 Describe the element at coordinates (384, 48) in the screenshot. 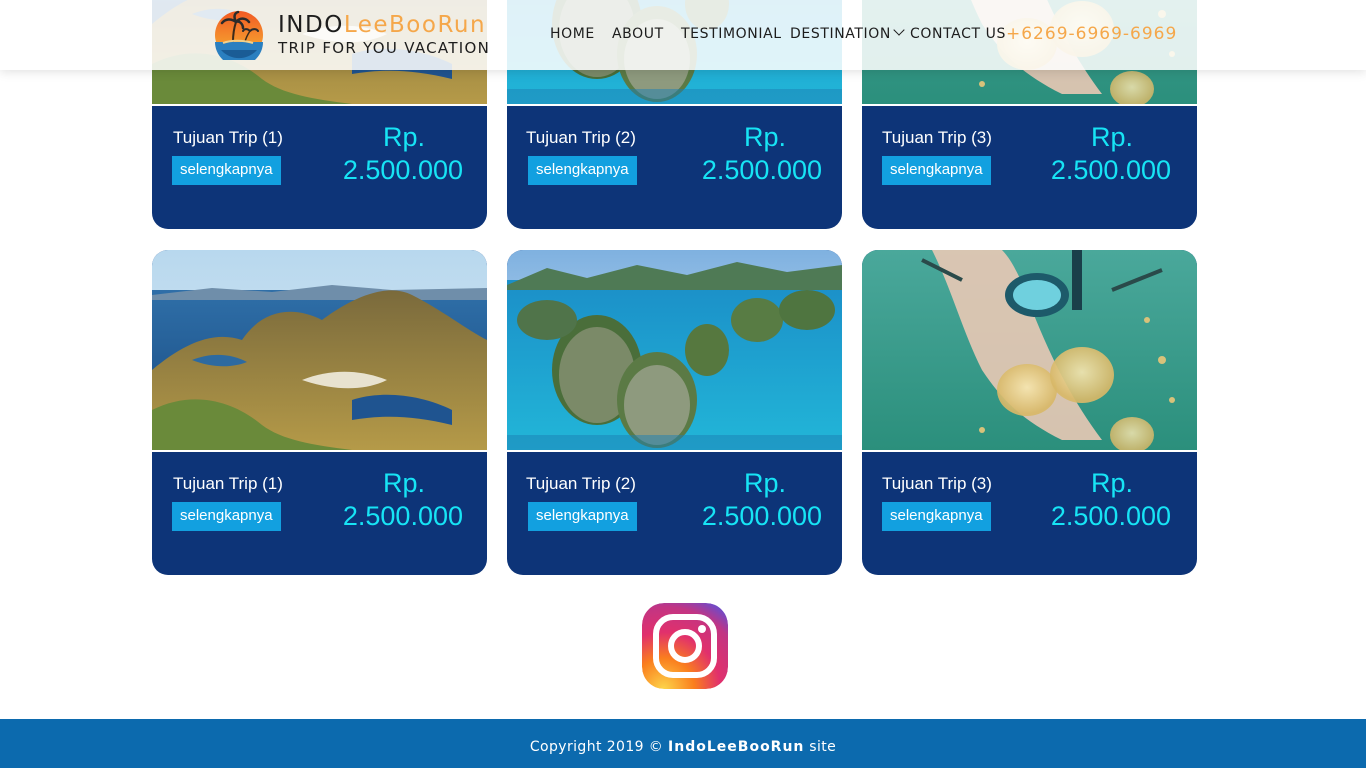

I see `brand-tagline: TRIP FOR YOU VACATION` at that location.